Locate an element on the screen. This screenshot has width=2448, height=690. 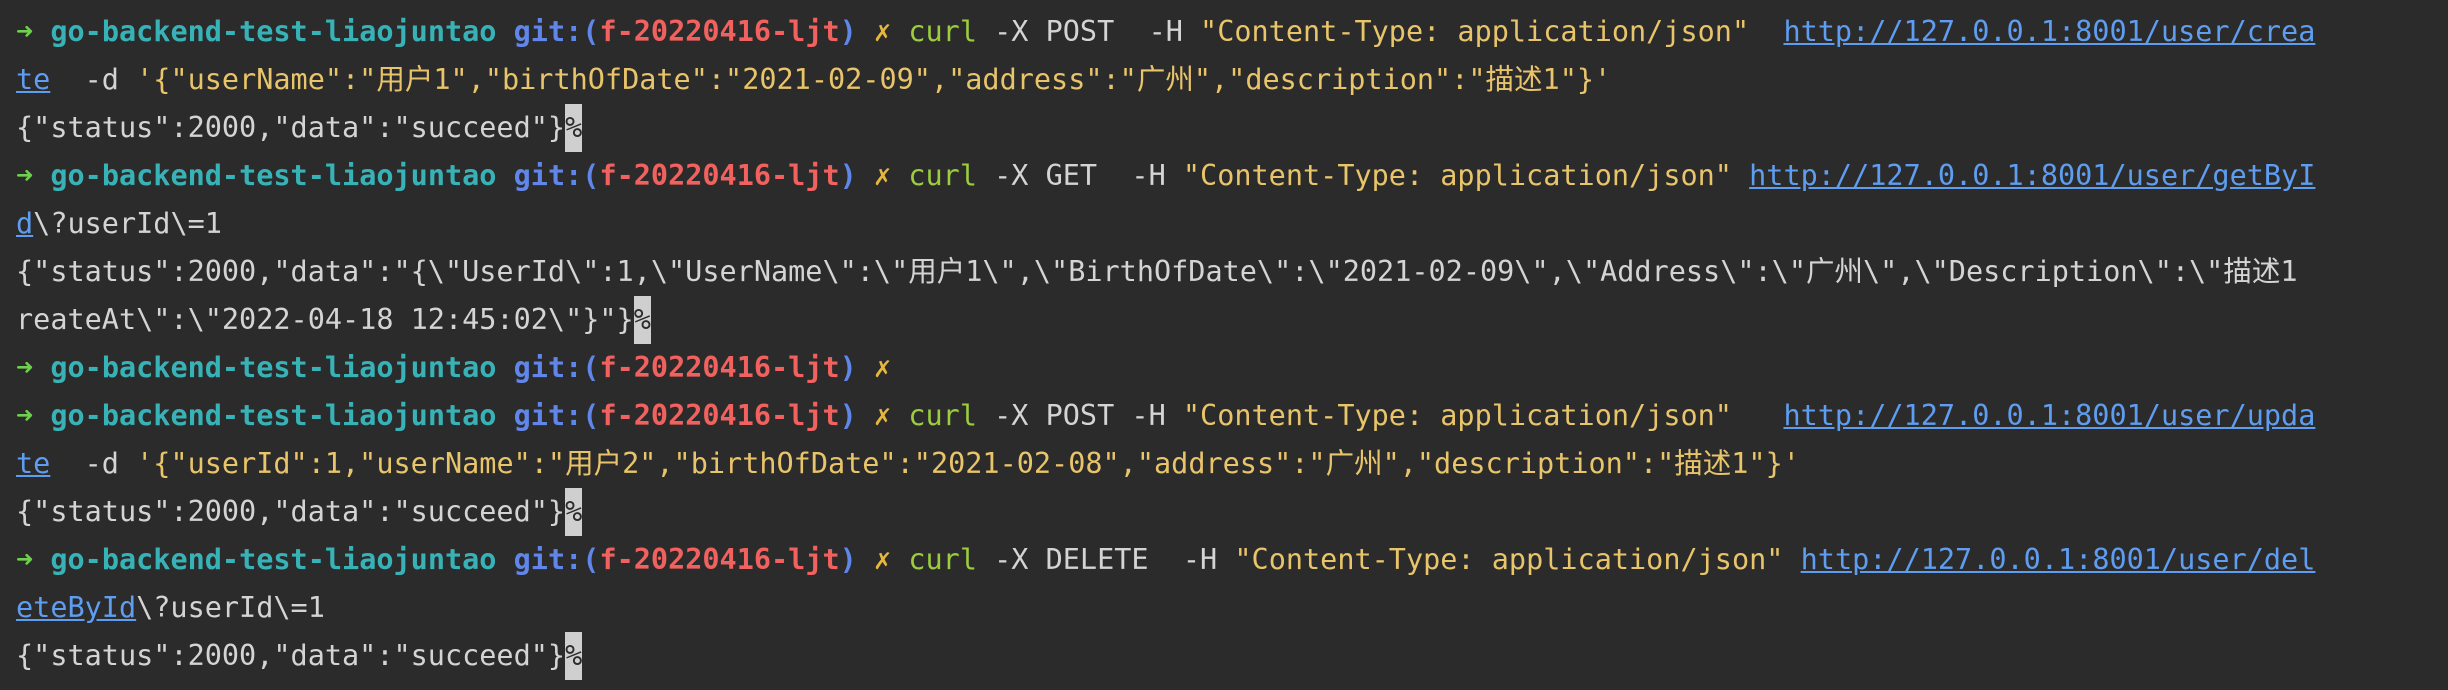
terminal-line: eteById\?userId\=1 is located at coordinates (1232, 608).